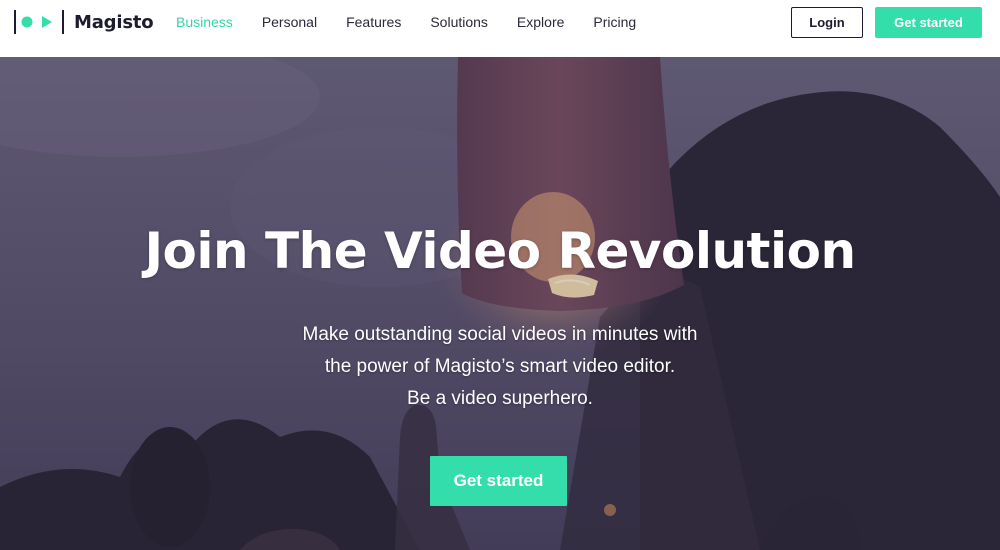 Image resolution: width=1000 pixels, height=550 pixels. Describe the element at coordinates (500, 398) in the screenshot. I see `hero-subtitle-line: Be a video superhero.` at that location.